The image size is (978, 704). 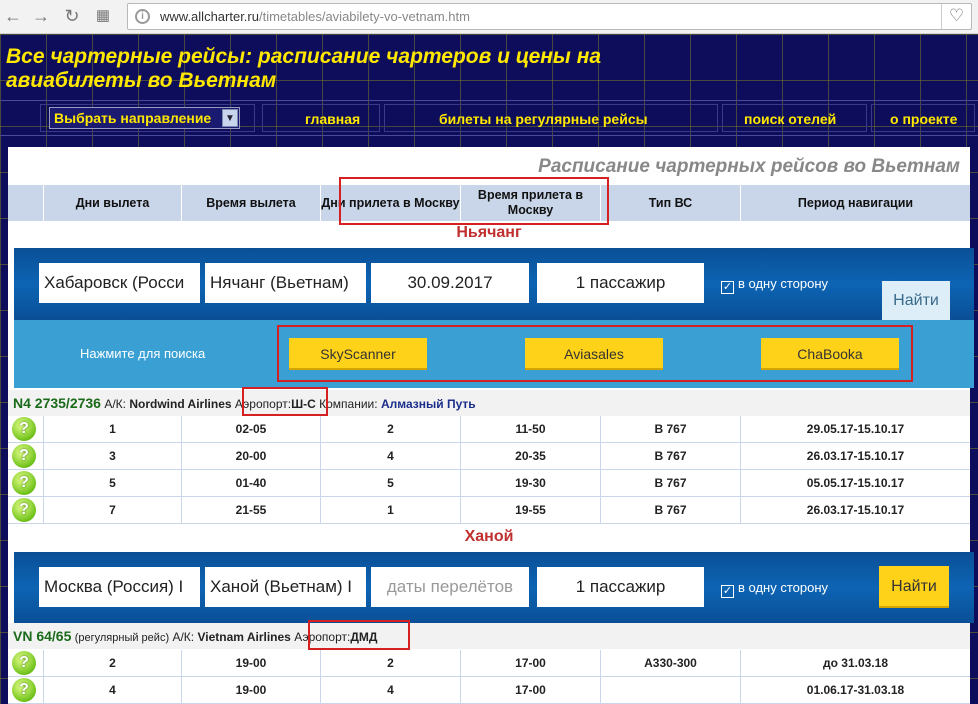 I want to click on origin-input: Хабаровск (Росси, so click(x=119, y=283).